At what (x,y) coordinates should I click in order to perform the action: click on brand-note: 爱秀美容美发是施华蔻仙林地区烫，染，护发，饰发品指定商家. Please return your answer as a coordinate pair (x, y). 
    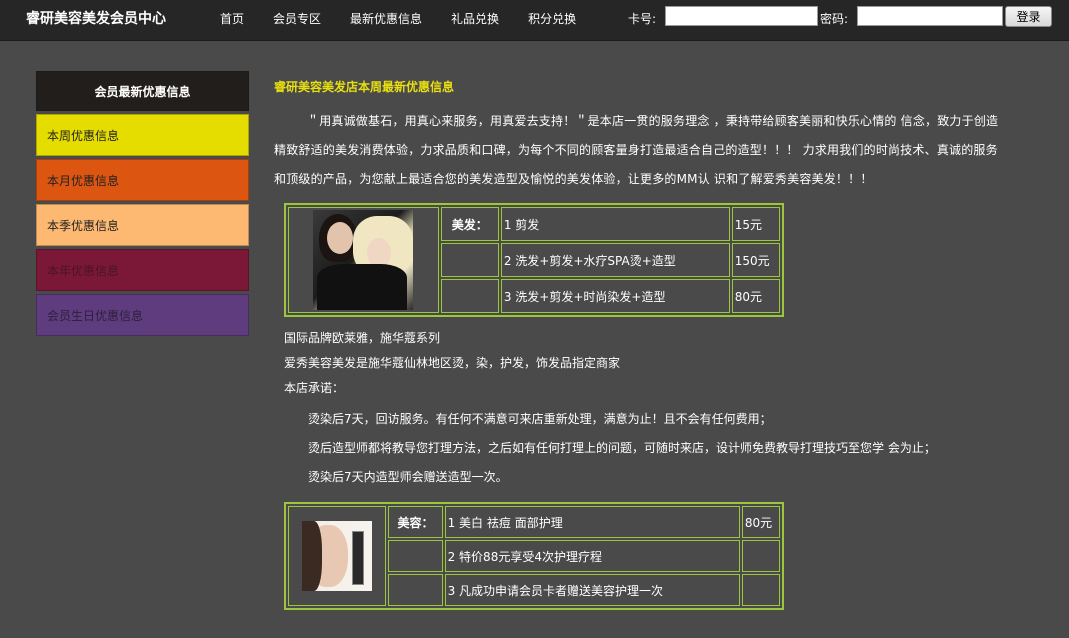
    Looking at the image, I should click on (452, 363).